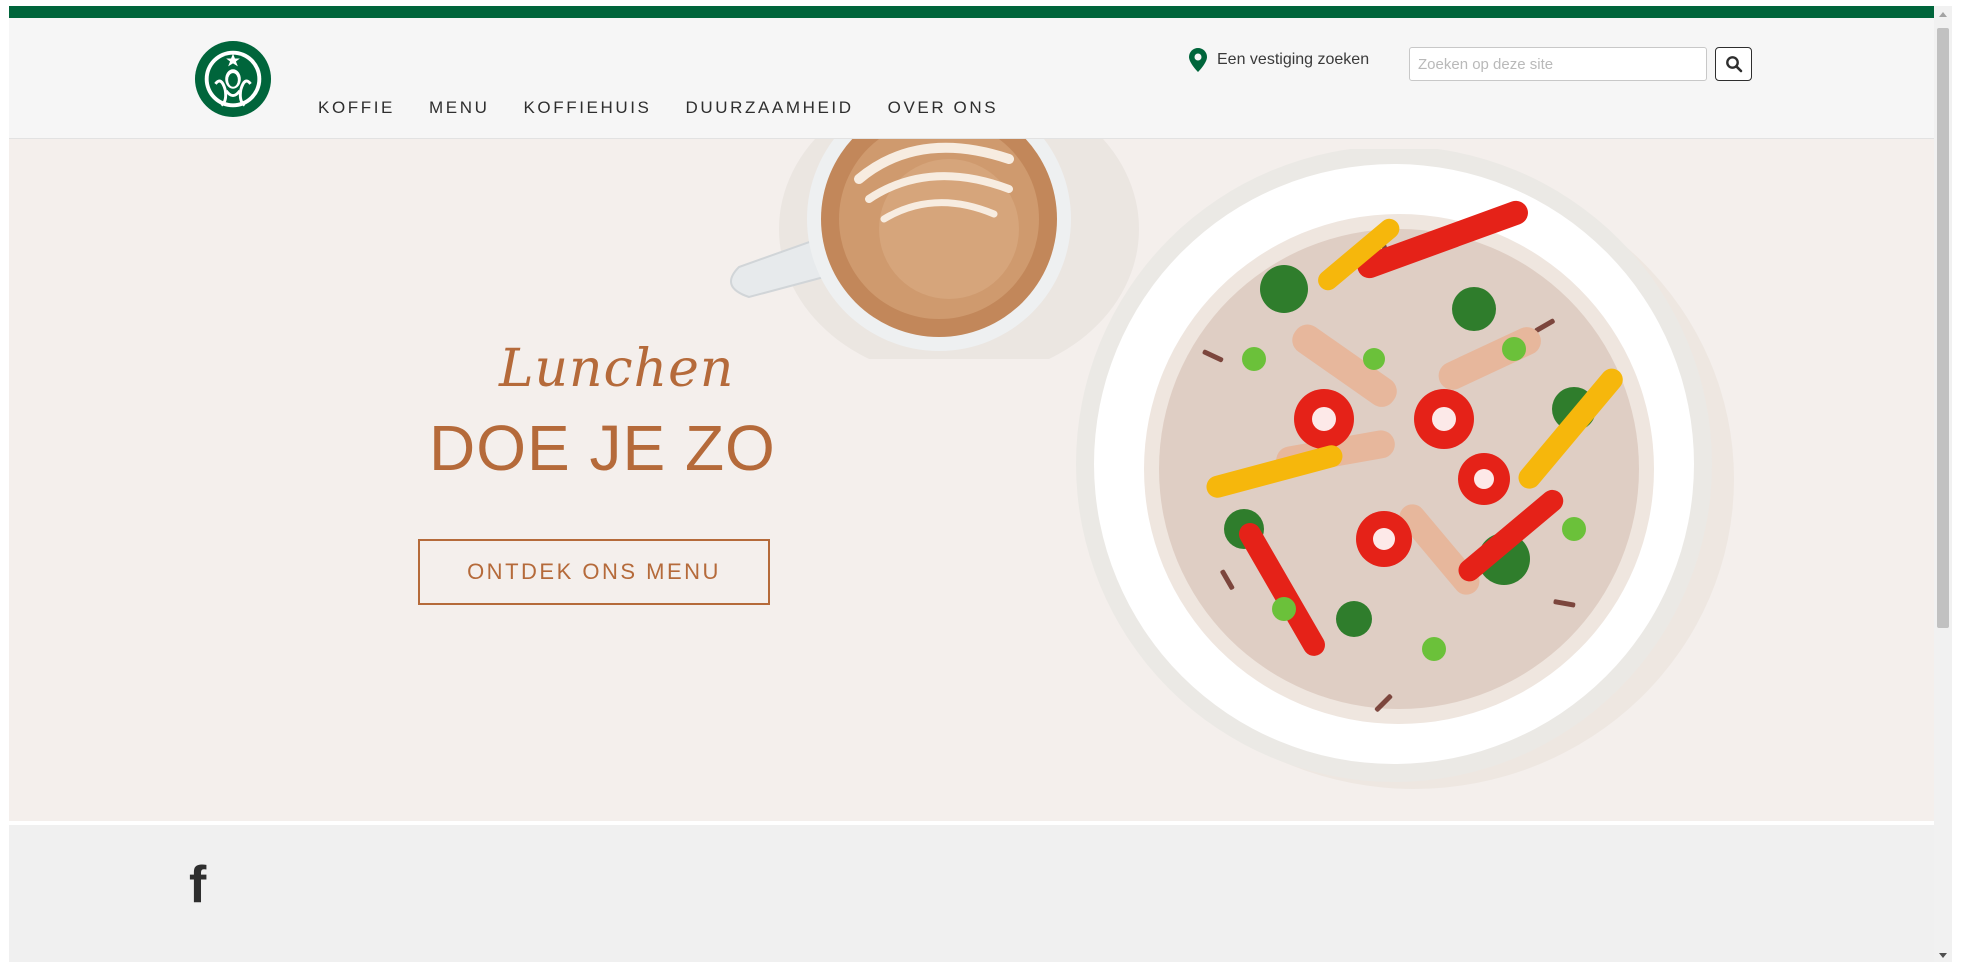  I want to click on search-icon, so click(1733, 64).